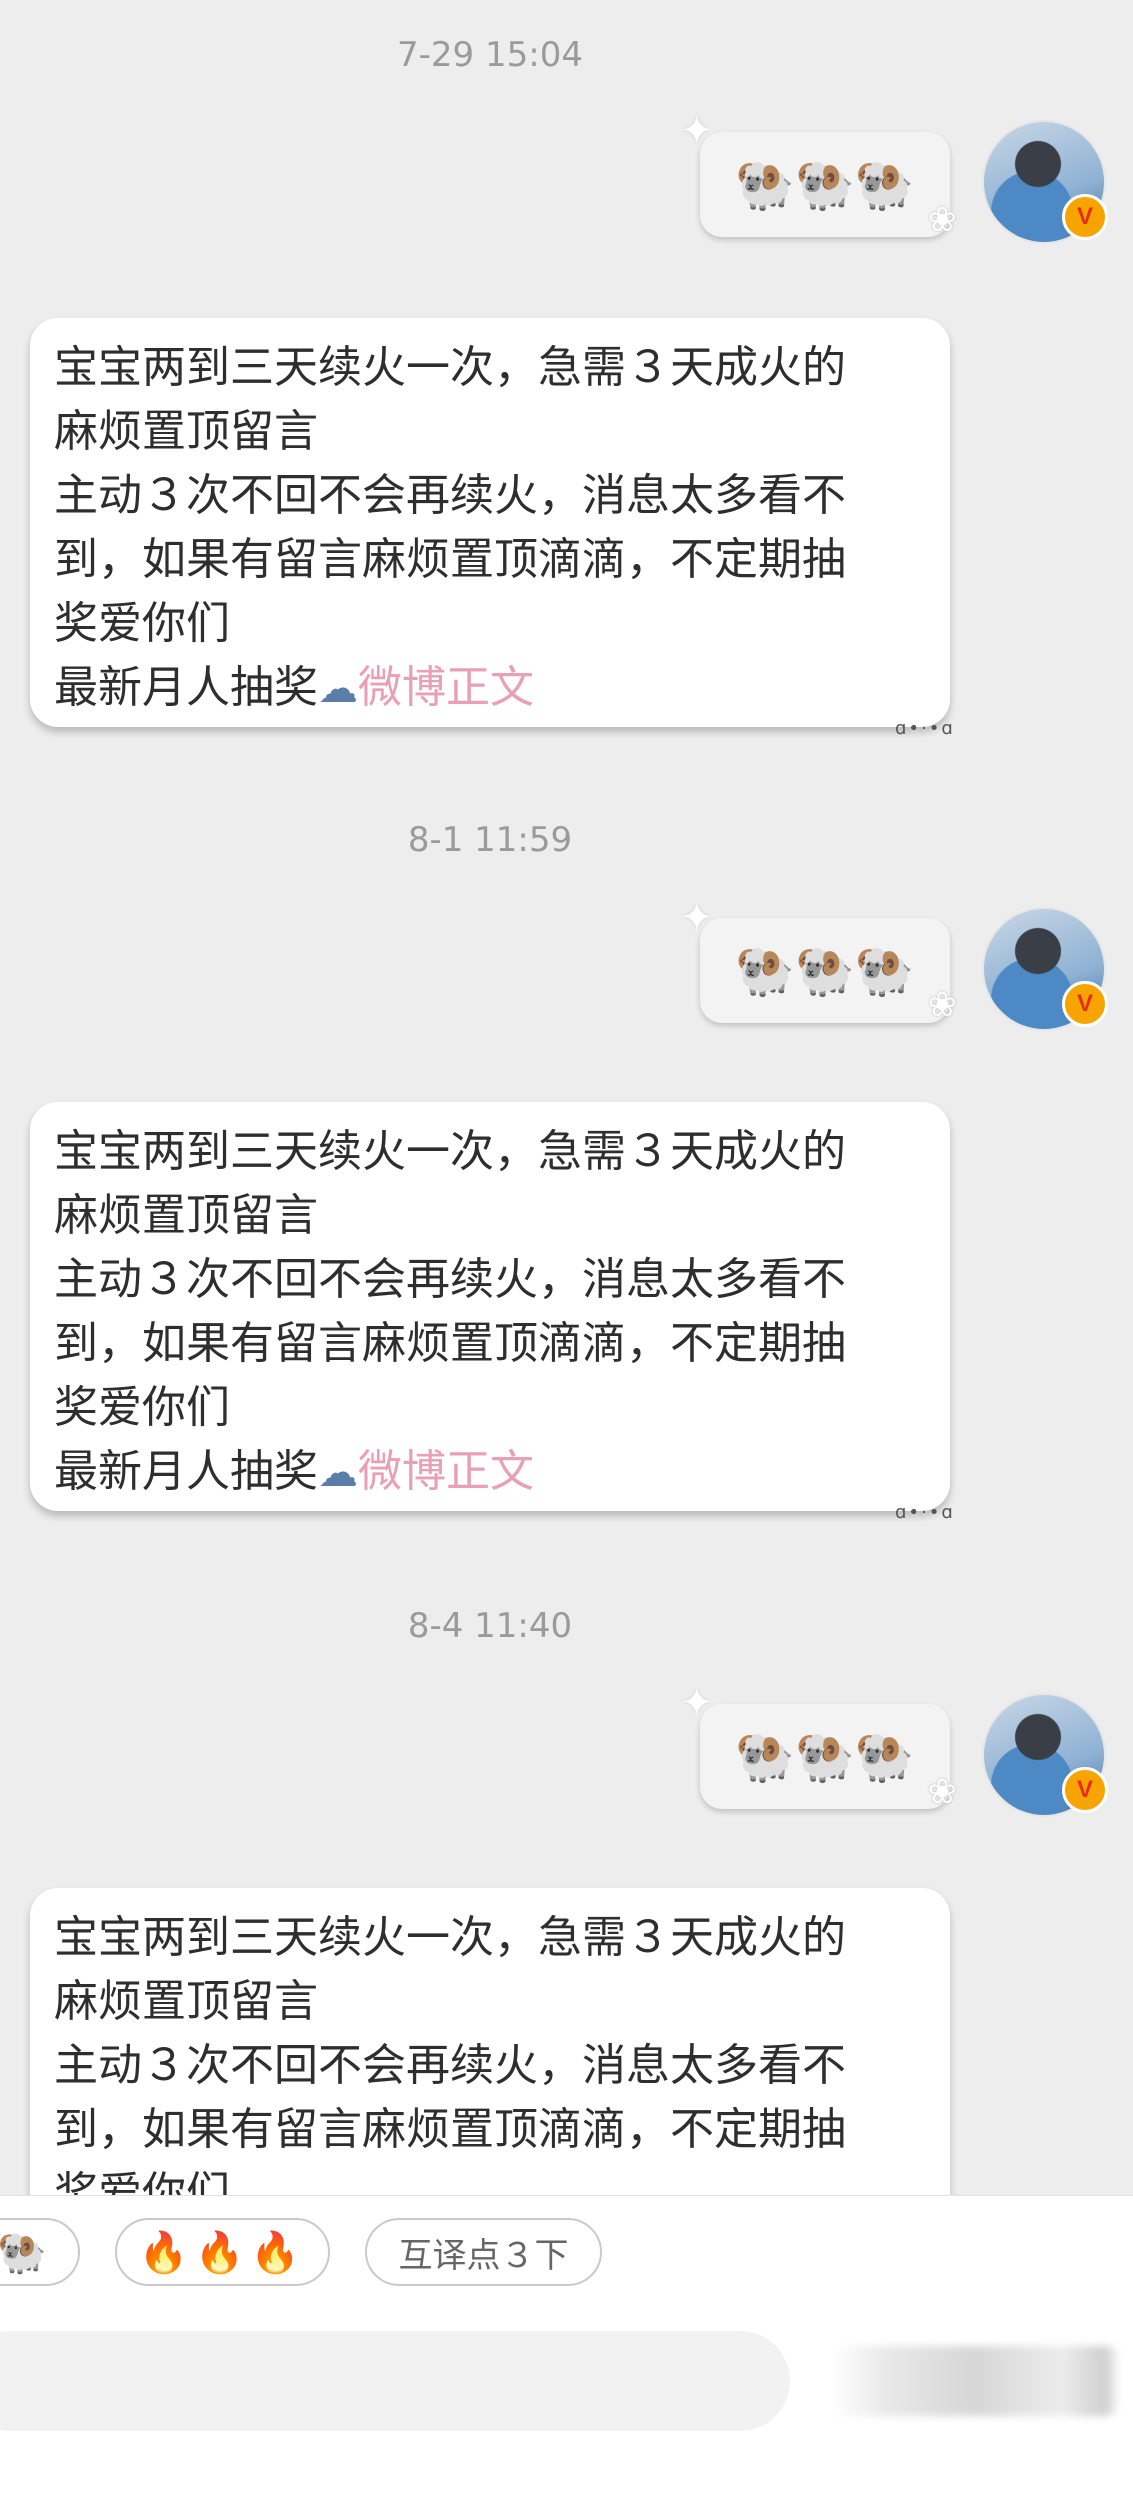 Image resolution: width=1133 pixels, height=2507 pixels. I want to click on message-timestamp: 7-29 15:04, so click(490, 55).